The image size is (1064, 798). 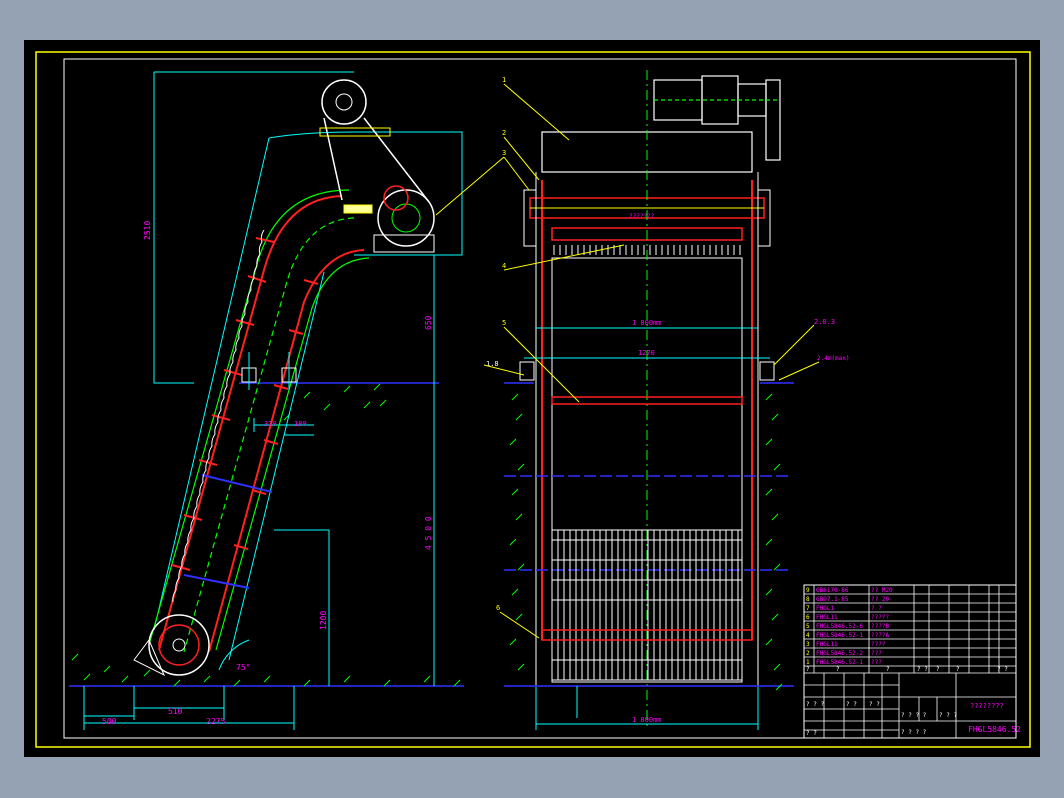 What do you see at coordinates (938, 669) in the screenshot?
I see `bom-header-material: ?` at bounding box center [938, 669].